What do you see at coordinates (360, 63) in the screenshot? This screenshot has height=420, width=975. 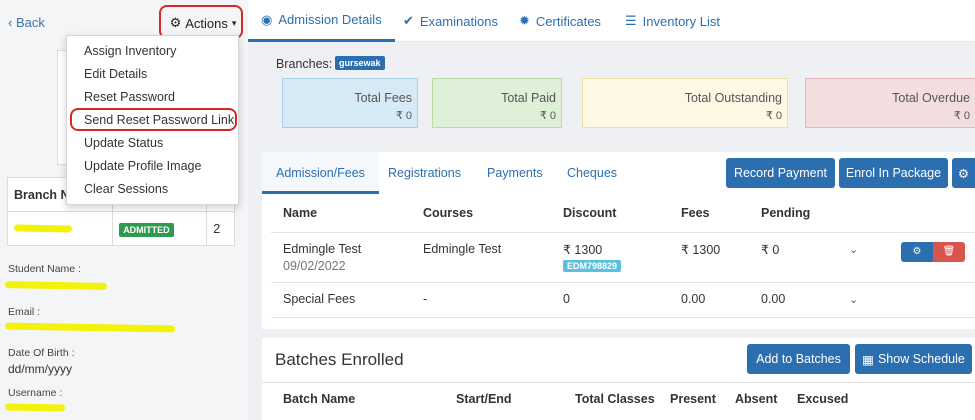 I see `branch-badge: gursewak` at bounding box center [360, 63].